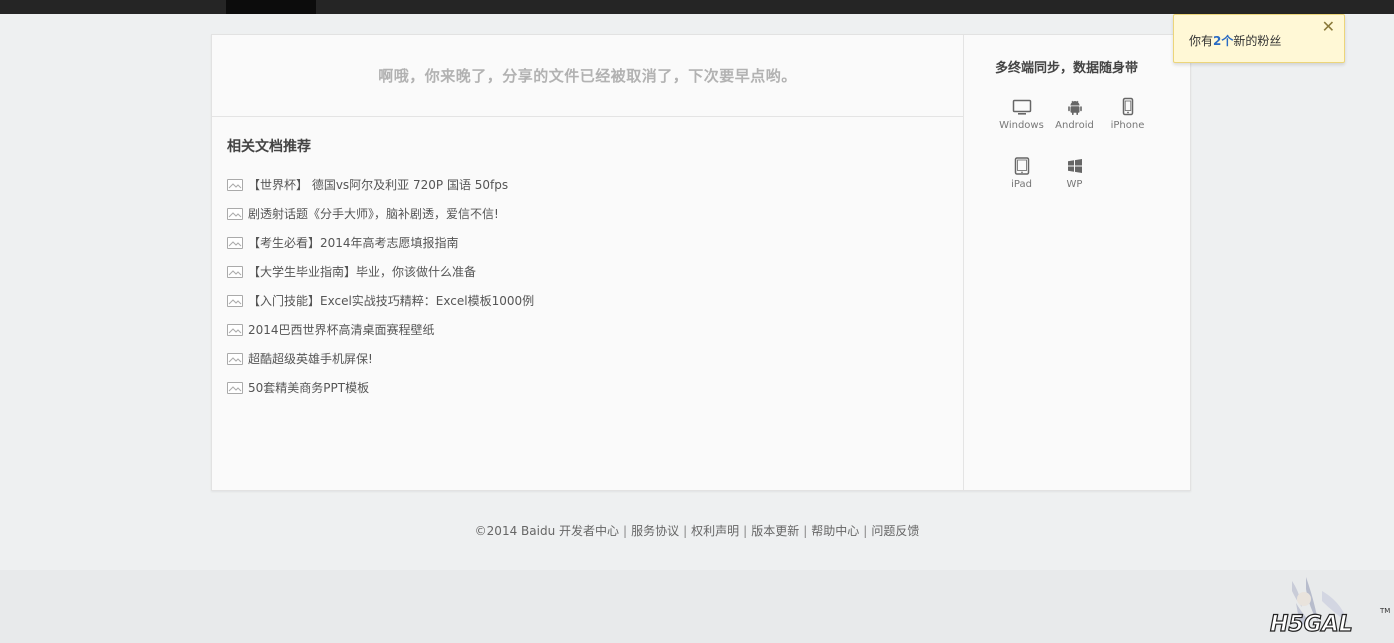  I want to click on close-icon: ✕, so click(1328, 27).